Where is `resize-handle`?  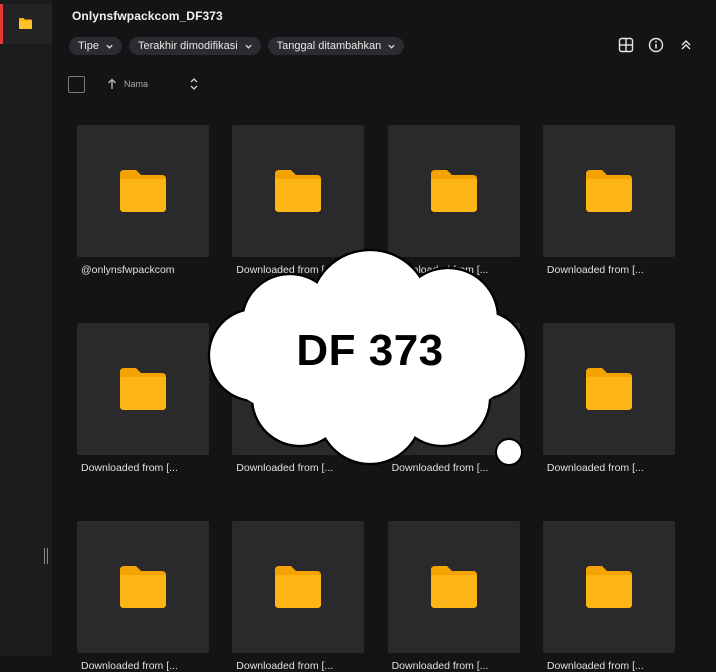 resize-handle is located at coordinates (47, 556).